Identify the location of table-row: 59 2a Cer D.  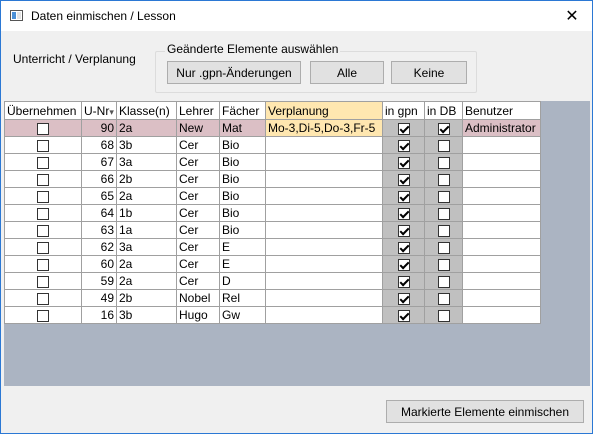
(272, 281).